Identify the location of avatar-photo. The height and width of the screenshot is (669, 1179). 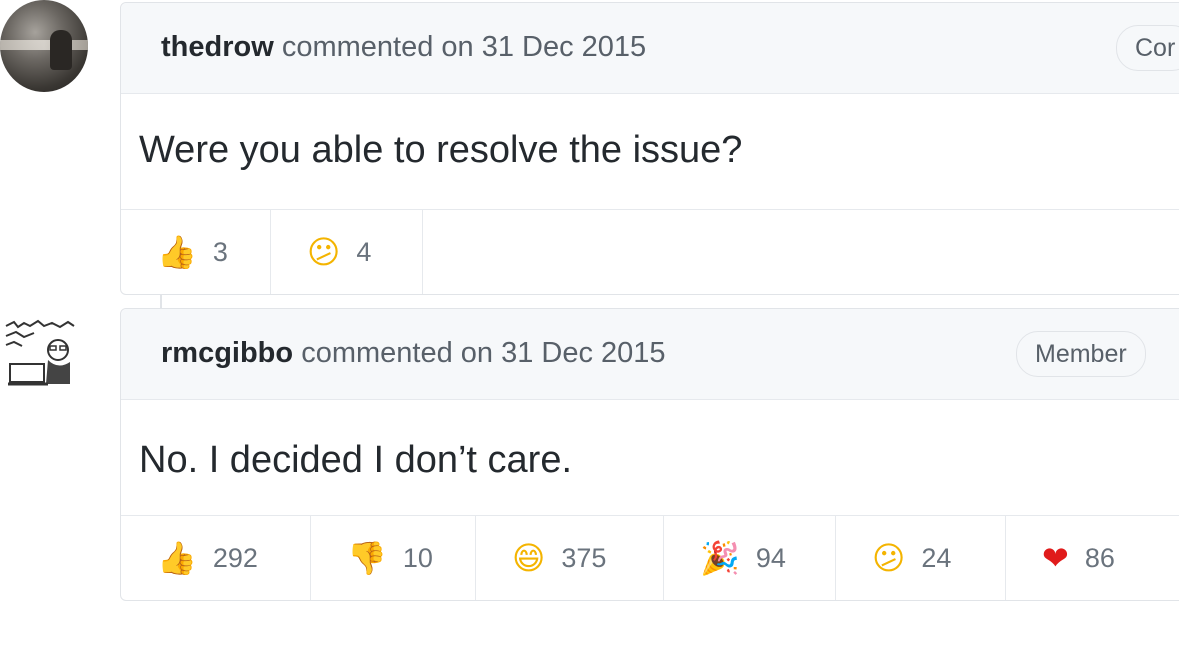
(44, 45).